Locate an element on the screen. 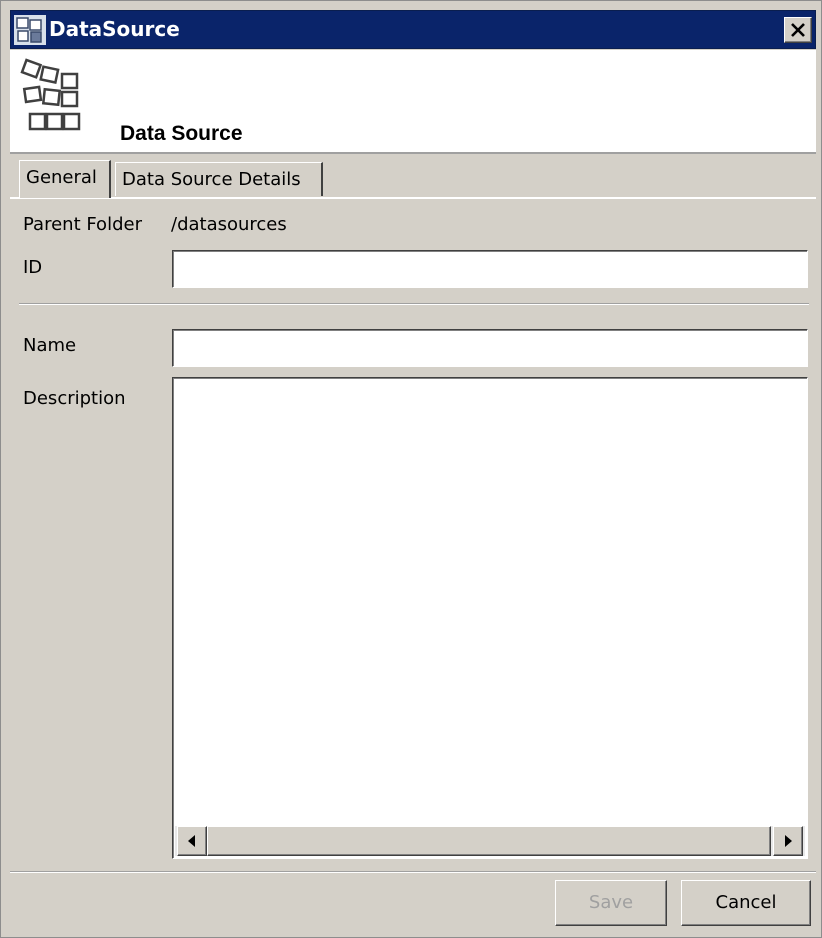  scroll-left-arrow-icon is located at coordinates (191, 841).